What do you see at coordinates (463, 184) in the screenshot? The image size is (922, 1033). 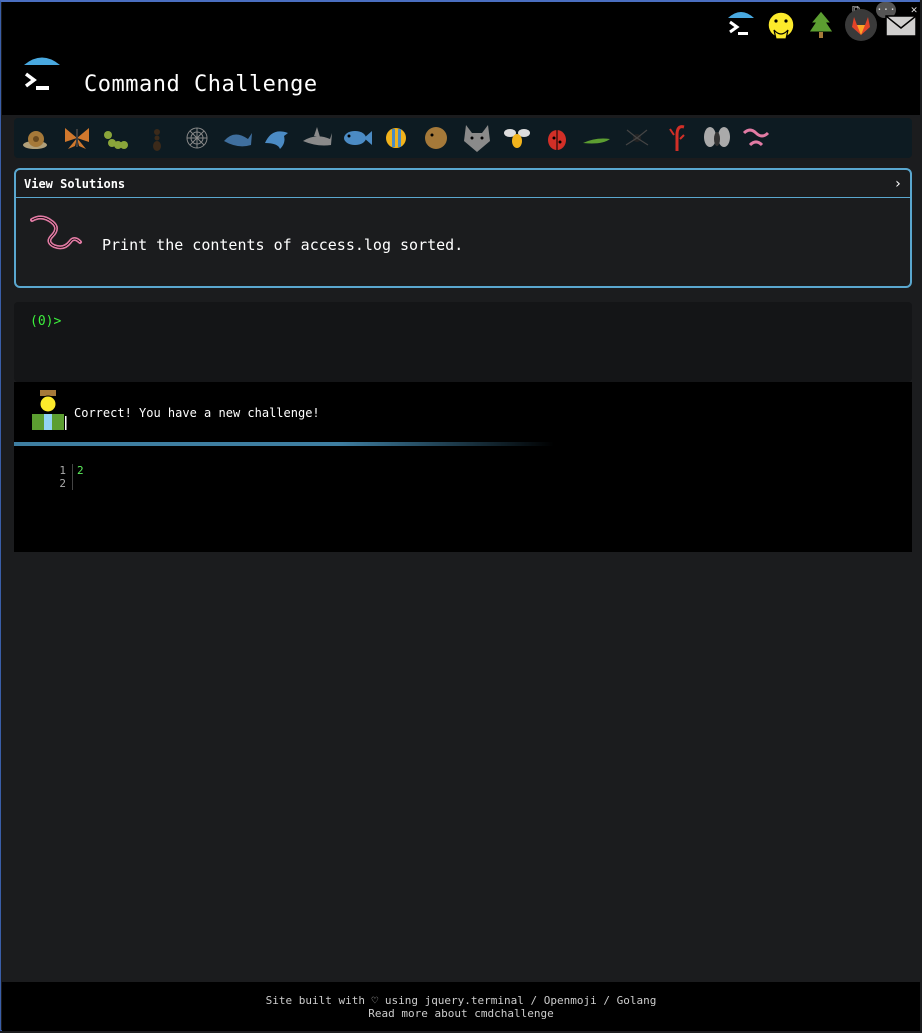 I see `view-solutions-toggle: View Solutions ›` at bounding box center [463, 184].